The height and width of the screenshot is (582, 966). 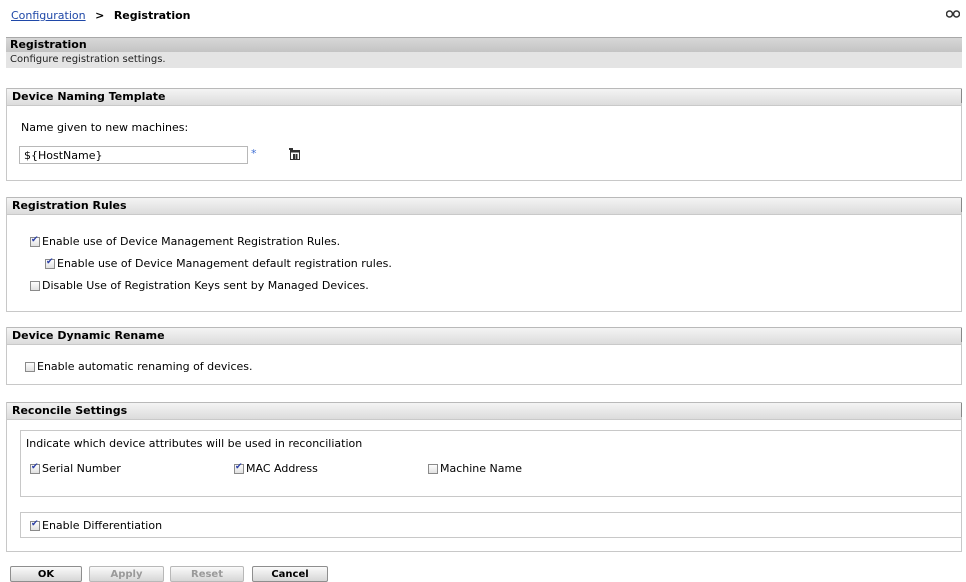 What do you see at coordinates (105, 127) in the screenshot?
I see `naming-label: Name given to new machines:` at bounding box center [105, 127].